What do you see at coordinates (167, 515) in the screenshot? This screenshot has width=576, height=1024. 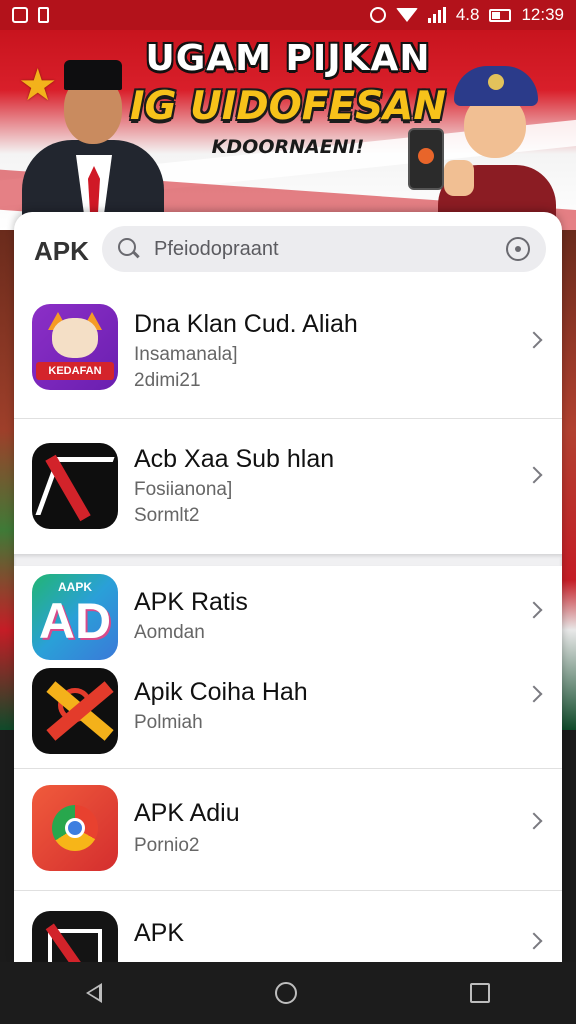 I see `app-detail: Sormlt2` at bounding box center [167, 515].